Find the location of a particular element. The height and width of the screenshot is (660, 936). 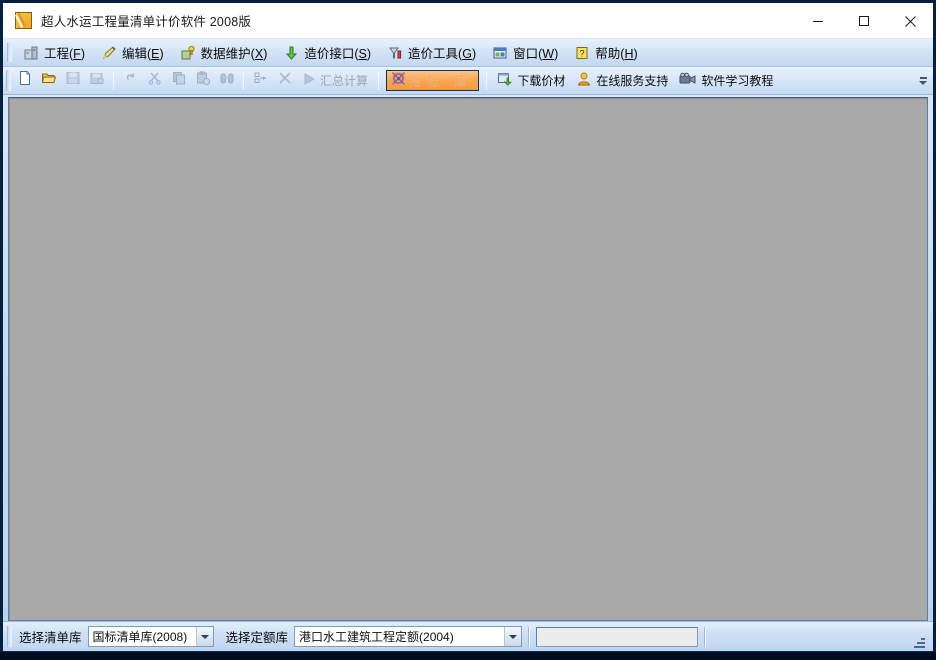

scissors-icon is located at coordinates (155, 80).